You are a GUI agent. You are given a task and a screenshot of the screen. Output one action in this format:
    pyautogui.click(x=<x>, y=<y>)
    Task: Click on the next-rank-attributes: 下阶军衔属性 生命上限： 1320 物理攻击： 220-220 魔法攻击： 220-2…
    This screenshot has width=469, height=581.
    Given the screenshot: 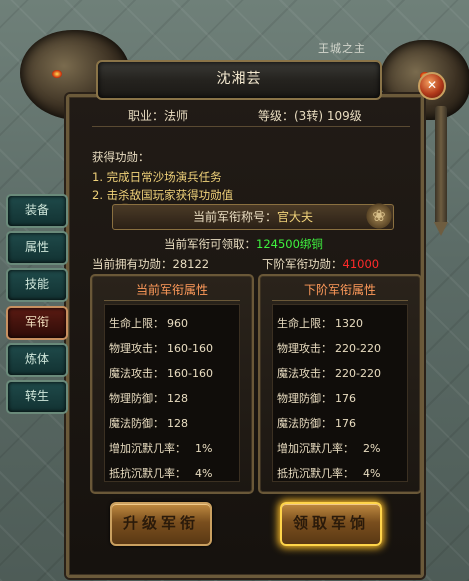 What is the action you would take?
    pyautogui.click(x=340, y=384)
    